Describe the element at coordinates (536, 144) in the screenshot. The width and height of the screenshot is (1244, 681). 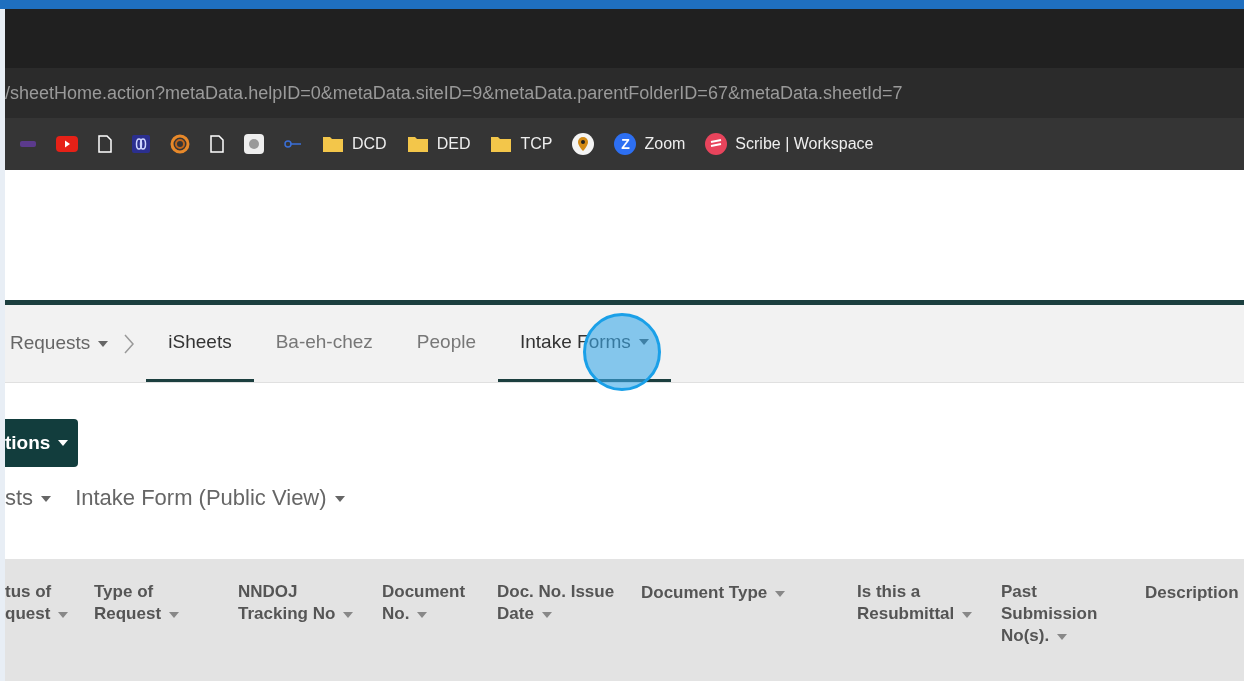
I see `bookmark-link: TCP` at that location.